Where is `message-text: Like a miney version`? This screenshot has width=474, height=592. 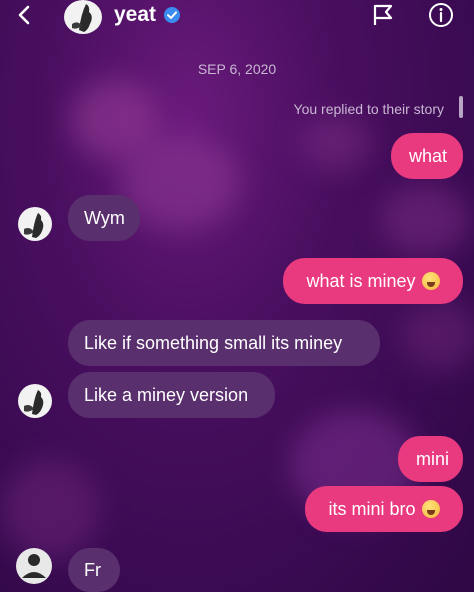 message-text: Like a miney version is located at coordinates (166, 395).